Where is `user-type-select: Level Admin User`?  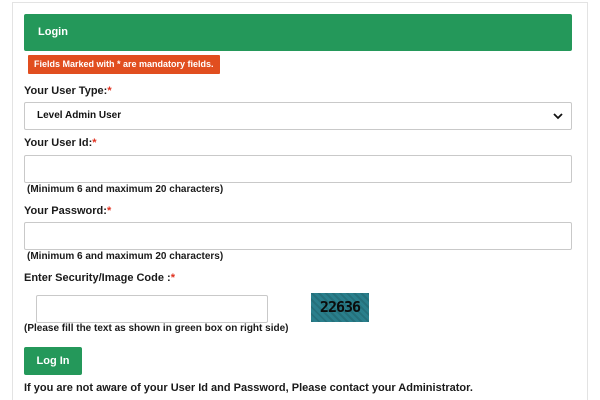
user-type-select: Level Admin User is located at coordinates (298, 116).